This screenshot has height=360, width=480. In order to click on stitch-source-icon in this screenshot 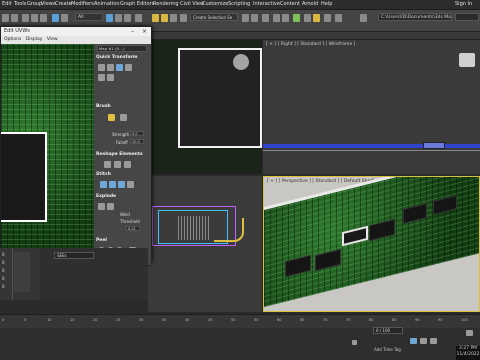, I will do `click(121, 184)`.